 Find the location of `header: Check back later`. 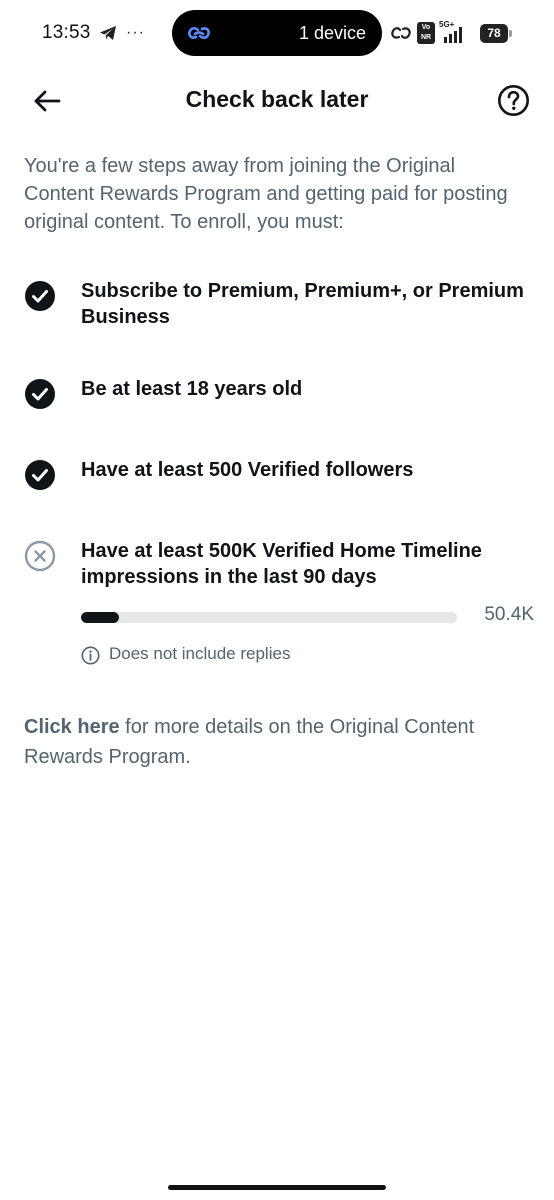

header: Check back later is located at coordinates (277, 100).